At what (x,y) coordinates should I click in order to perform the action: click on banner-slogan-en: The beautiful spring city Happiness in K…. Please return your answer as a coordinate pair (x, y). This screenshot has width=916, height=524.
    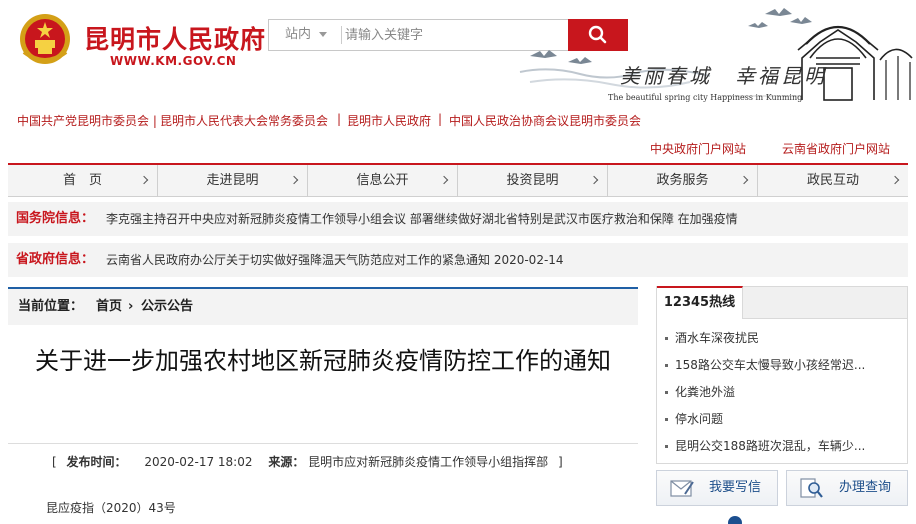
    Looking at the image, I should click on (705, 97).